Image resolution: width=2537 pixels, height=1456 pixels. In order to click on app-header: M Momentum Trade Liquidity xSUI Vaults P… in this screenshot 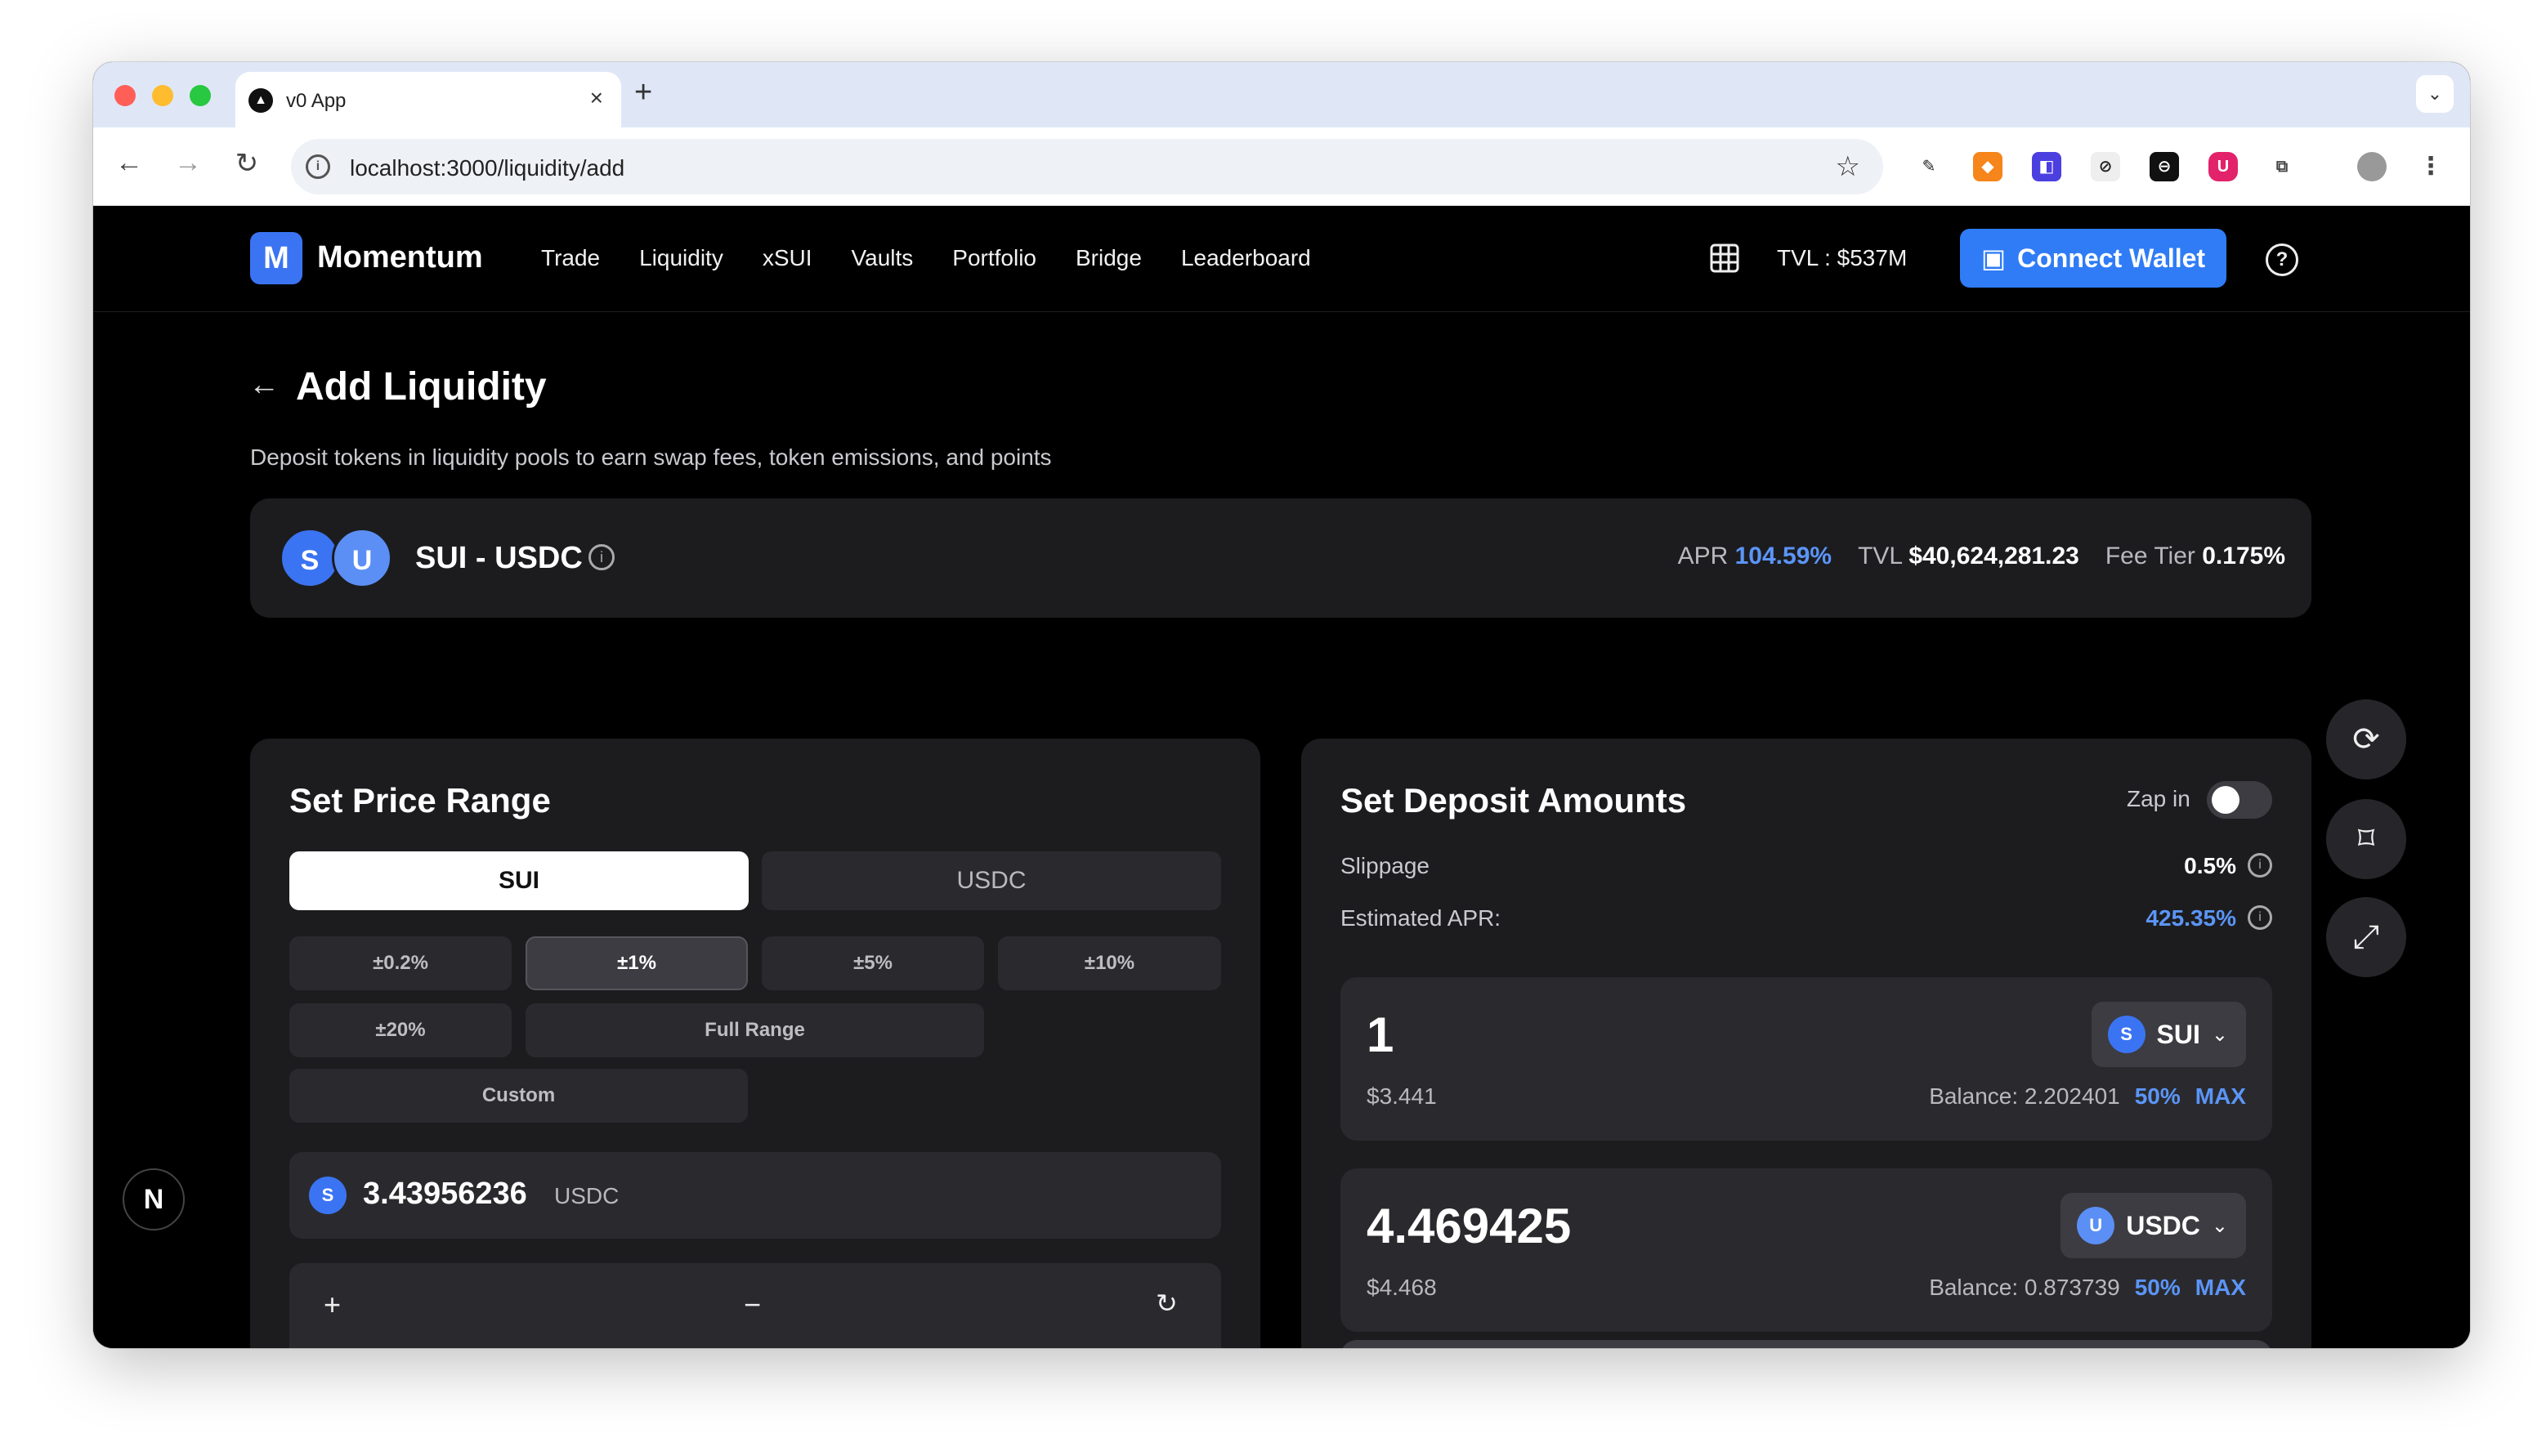, I will do `click(1281, 259)`.